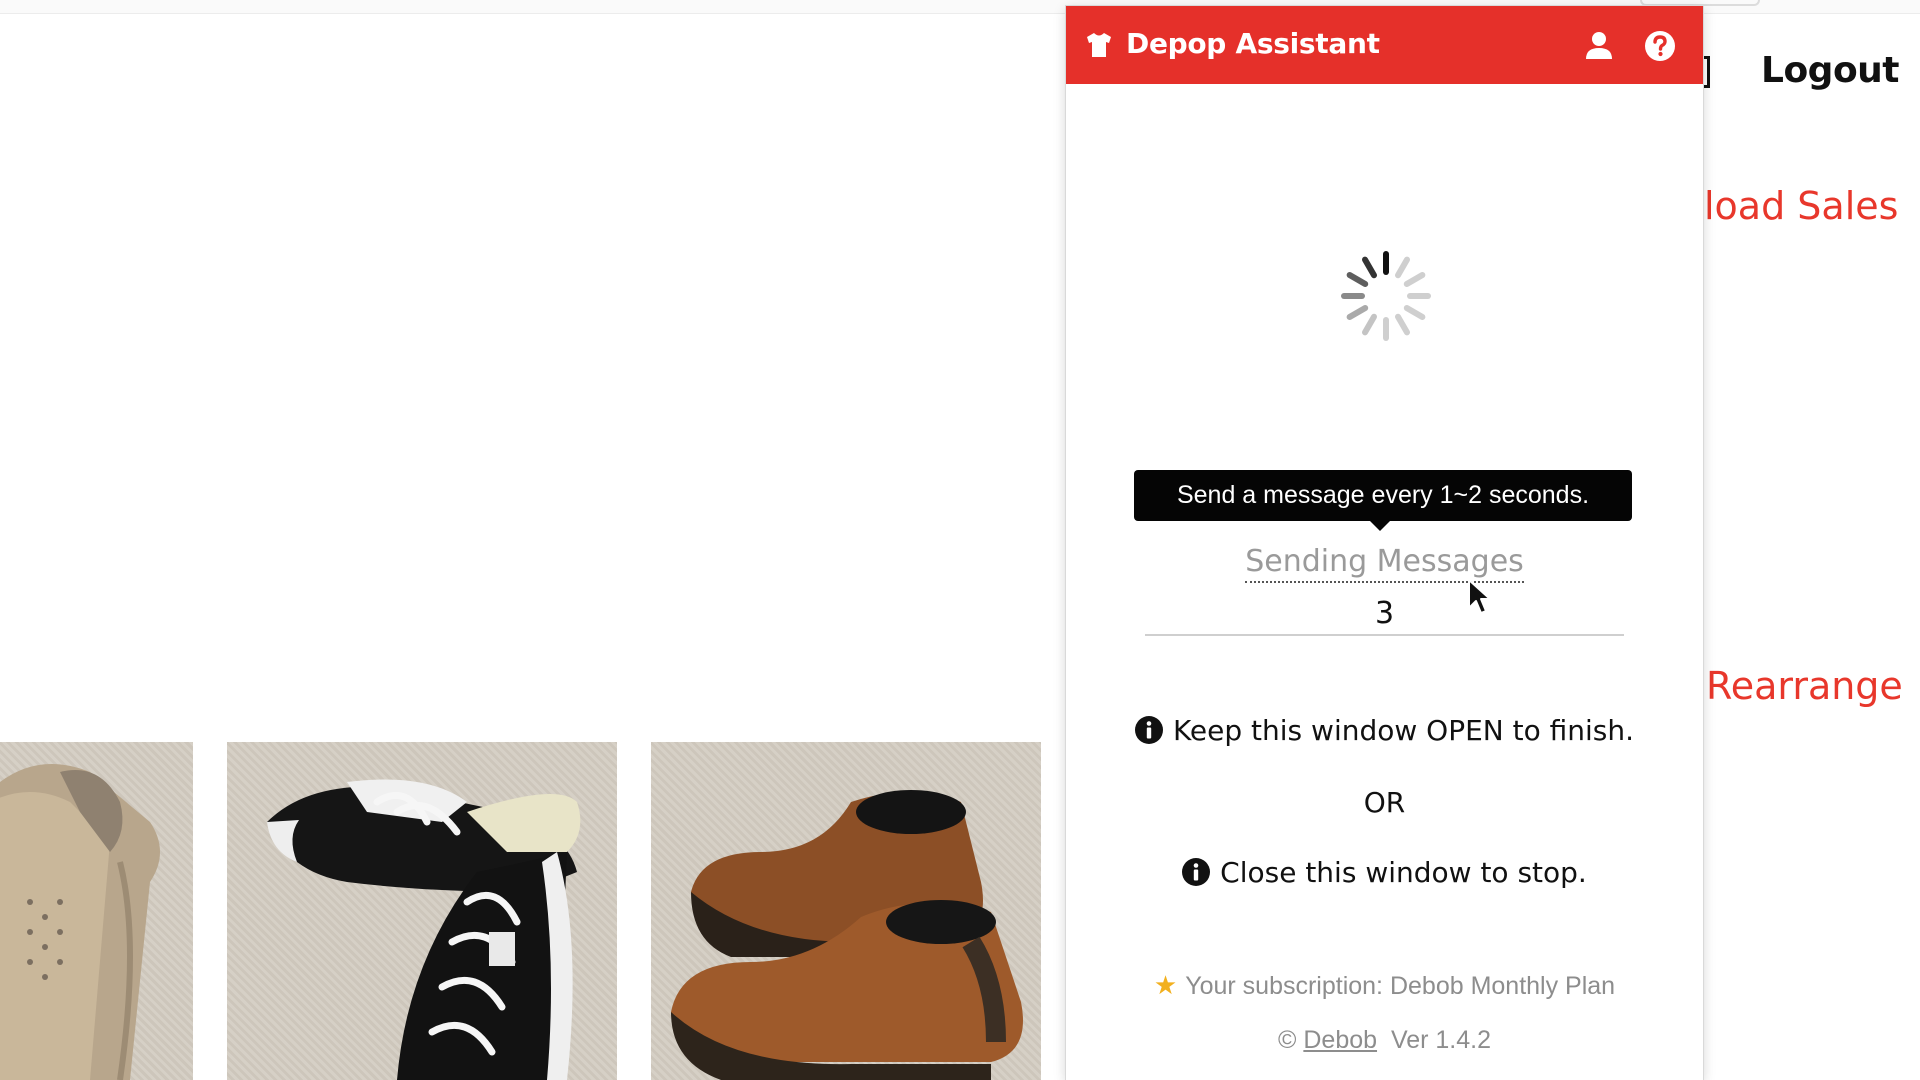 The image size is (1920, 1080). I want to click on version-text: Ver 1.4.2, so click(1441, 1040).